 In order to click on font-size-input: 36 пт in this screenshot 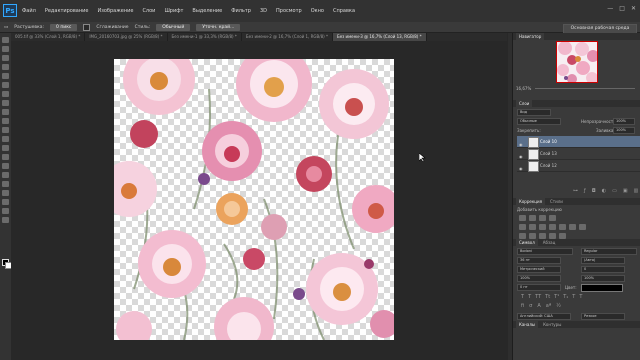, I will do `click(539, 260)`.